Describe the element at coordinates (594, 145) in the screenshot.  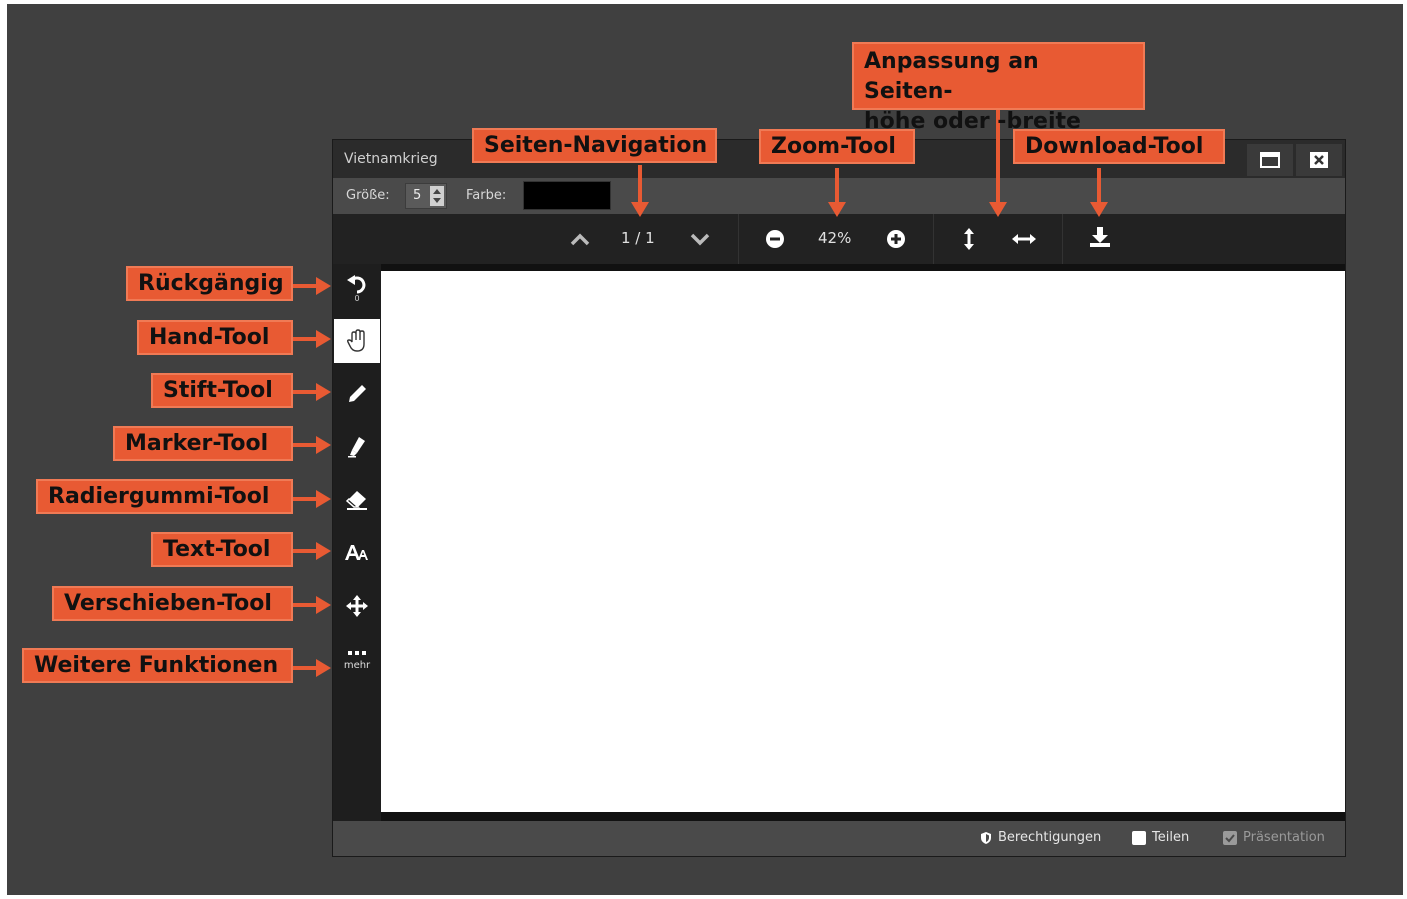
I see `callout-page-navigation: Seiten-Navigation` at that location.